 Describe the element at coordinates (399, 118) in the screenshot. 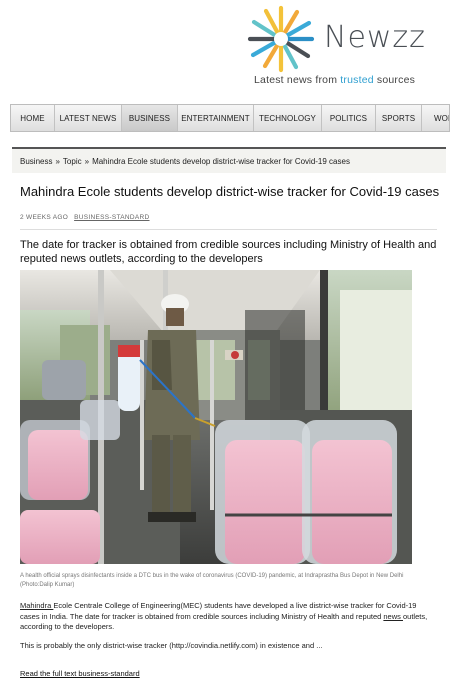

I see `nav-sports: SPORTS` at that location.